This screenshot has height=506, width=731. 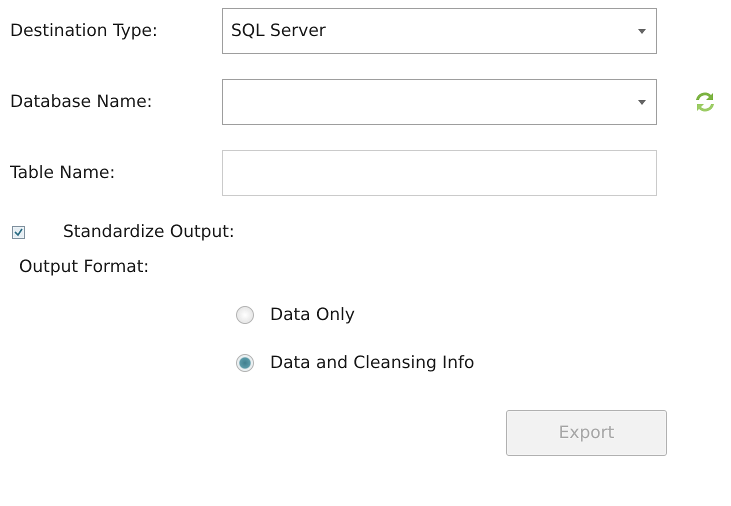 I want to click on radio-label: Data Only, so click(x=312, y=315).